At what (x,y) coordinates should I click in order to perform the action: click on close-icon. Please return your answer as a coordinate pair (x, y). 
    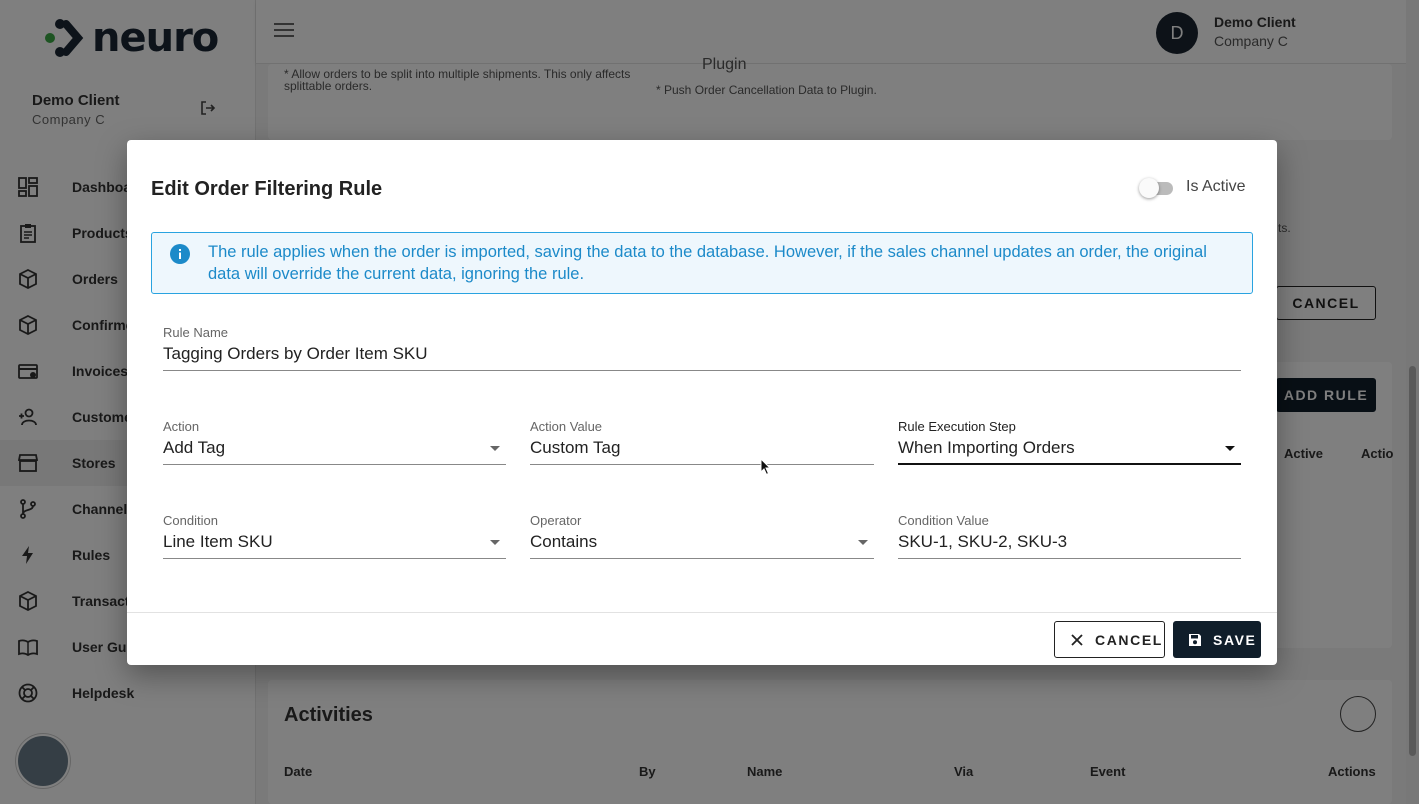
    Looking at the image, I should click on (1077, 639).